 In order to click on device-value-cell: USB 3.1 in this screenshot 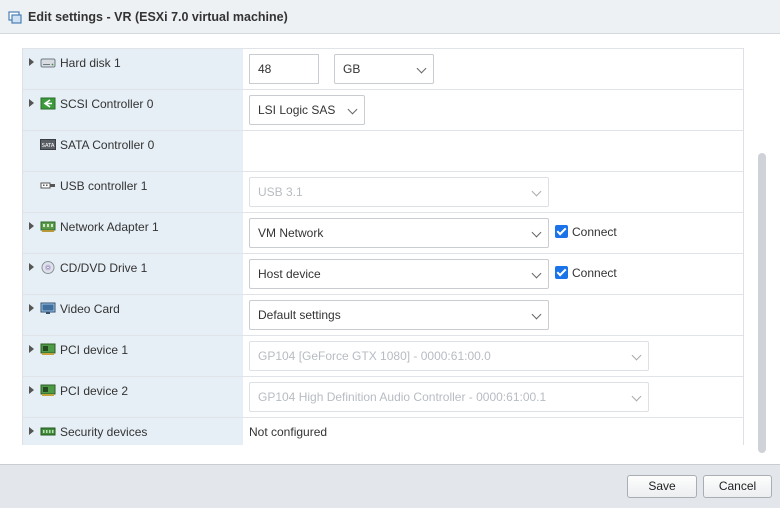, I will do `click(493, 192)`.